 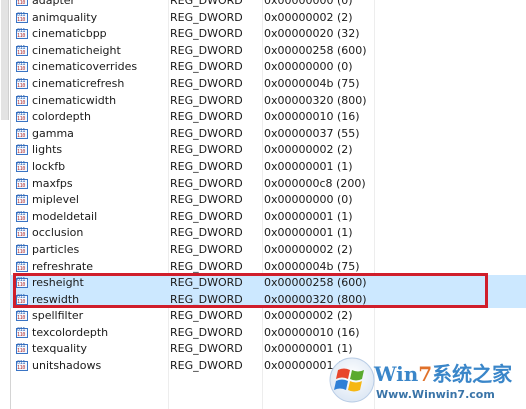 What do you see at coordinates (58, 316) in the screenshot?
I see `value-name: spellfilter` at bounding box center [58, 316].